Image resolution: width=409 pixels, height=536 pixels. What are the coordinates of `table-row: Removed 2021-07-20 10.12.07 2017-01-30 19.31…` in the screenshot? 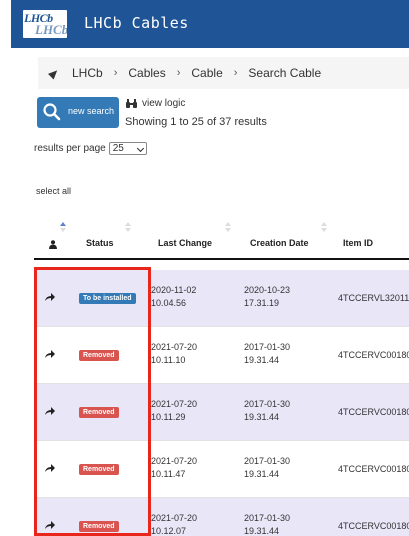 It's located at (221, 517).